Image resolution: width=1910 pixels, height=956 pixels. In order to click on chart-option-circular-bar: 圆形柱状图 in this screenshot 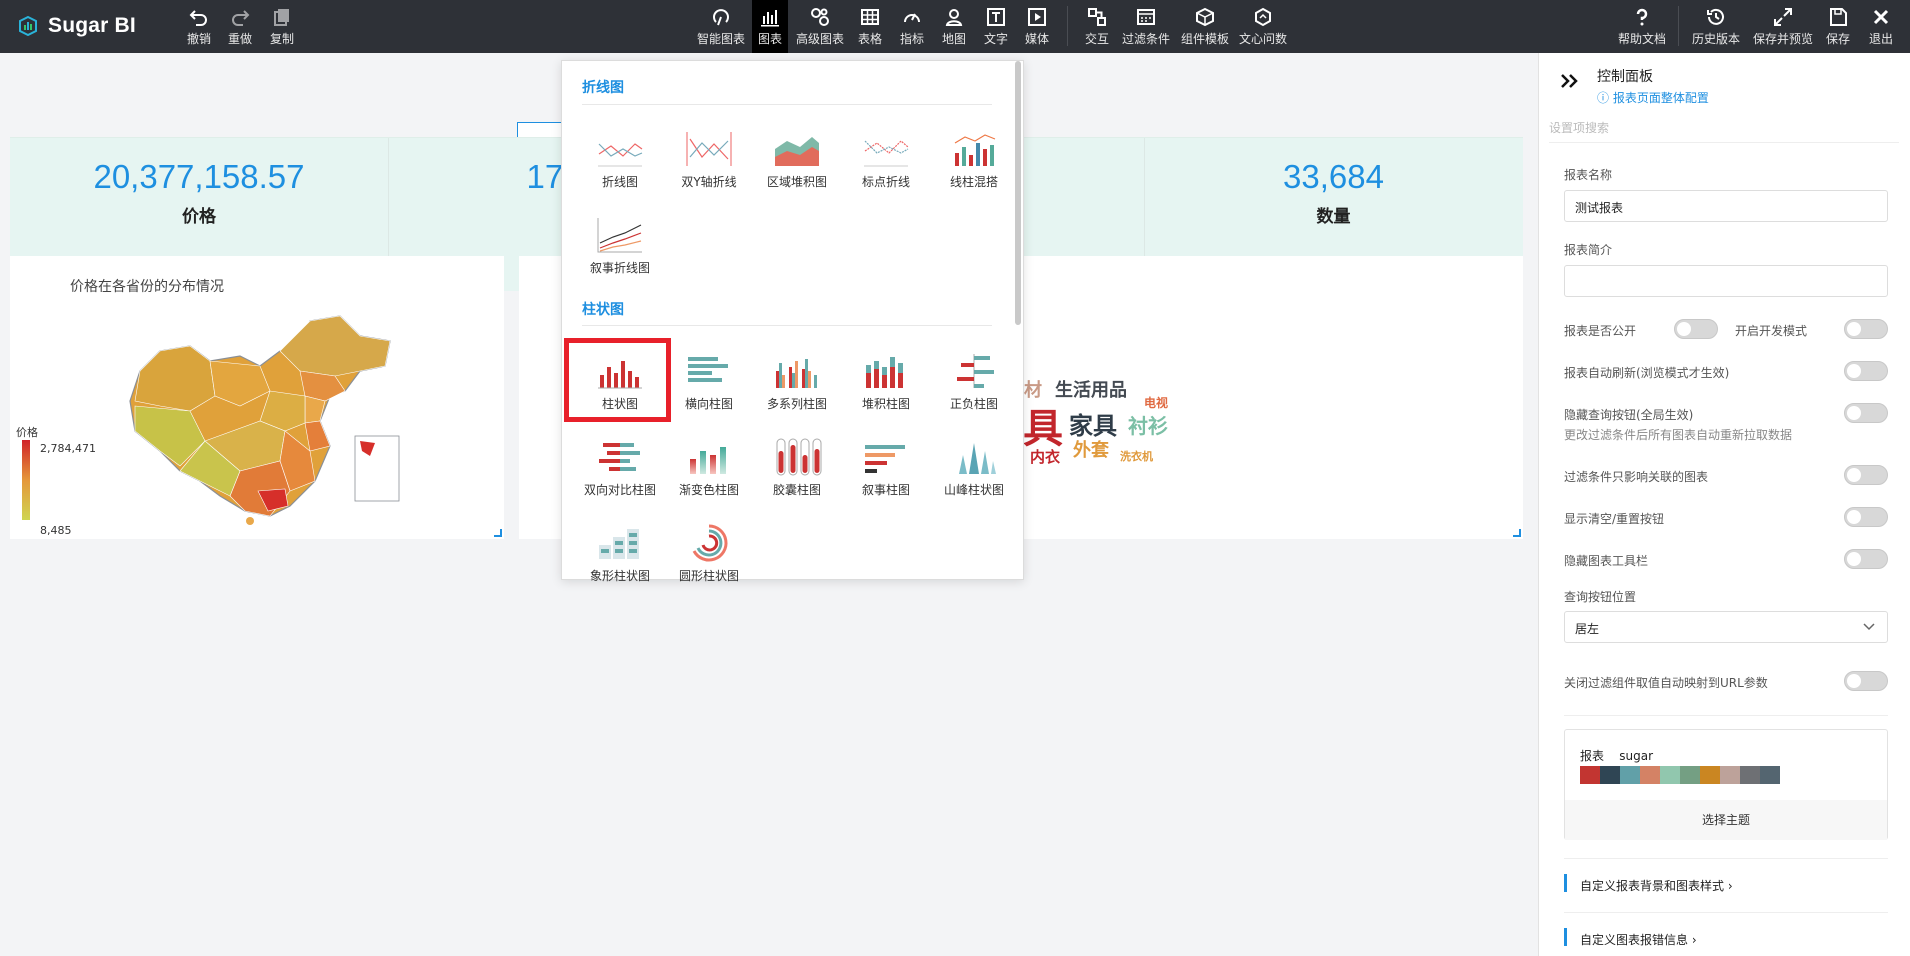, I will do `click(709, 555)`.